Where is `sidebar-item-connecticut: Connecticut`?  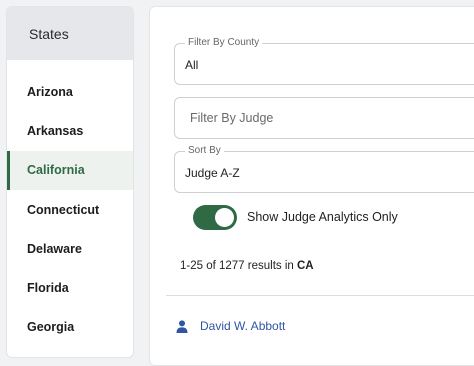 sidebar-item-connecticut: Connecticut is located at coordinates (70, 209).